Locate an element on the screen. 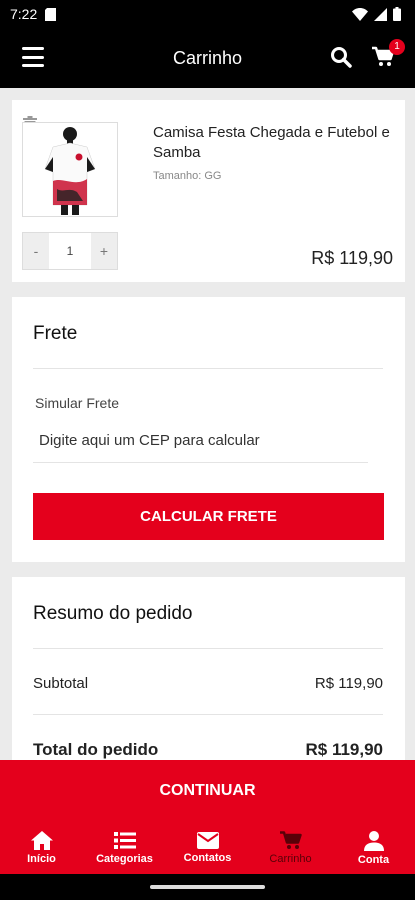 The image size is (415, 900). increment-button: + is located at coordinates (104, 251).